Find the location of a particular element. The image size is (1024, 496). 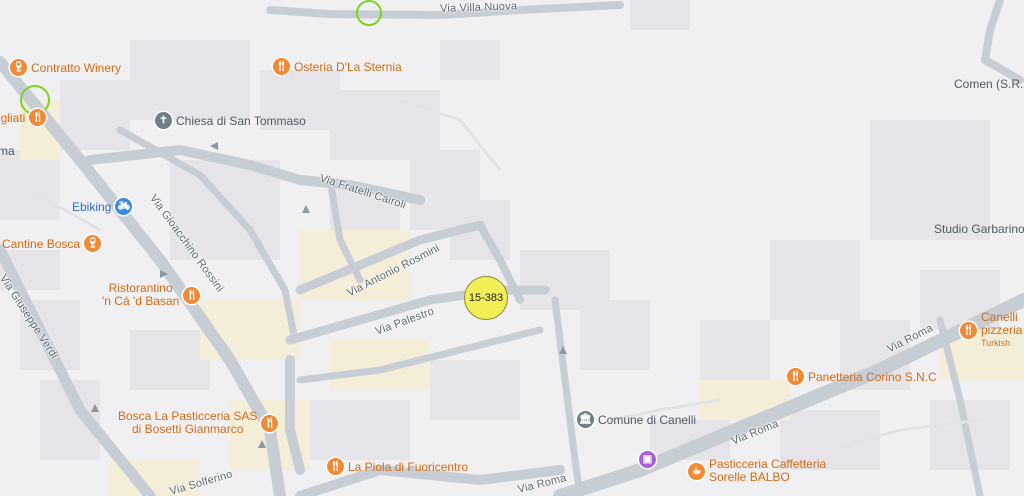

arrow-right-icon is located at coordinates (164, 274).